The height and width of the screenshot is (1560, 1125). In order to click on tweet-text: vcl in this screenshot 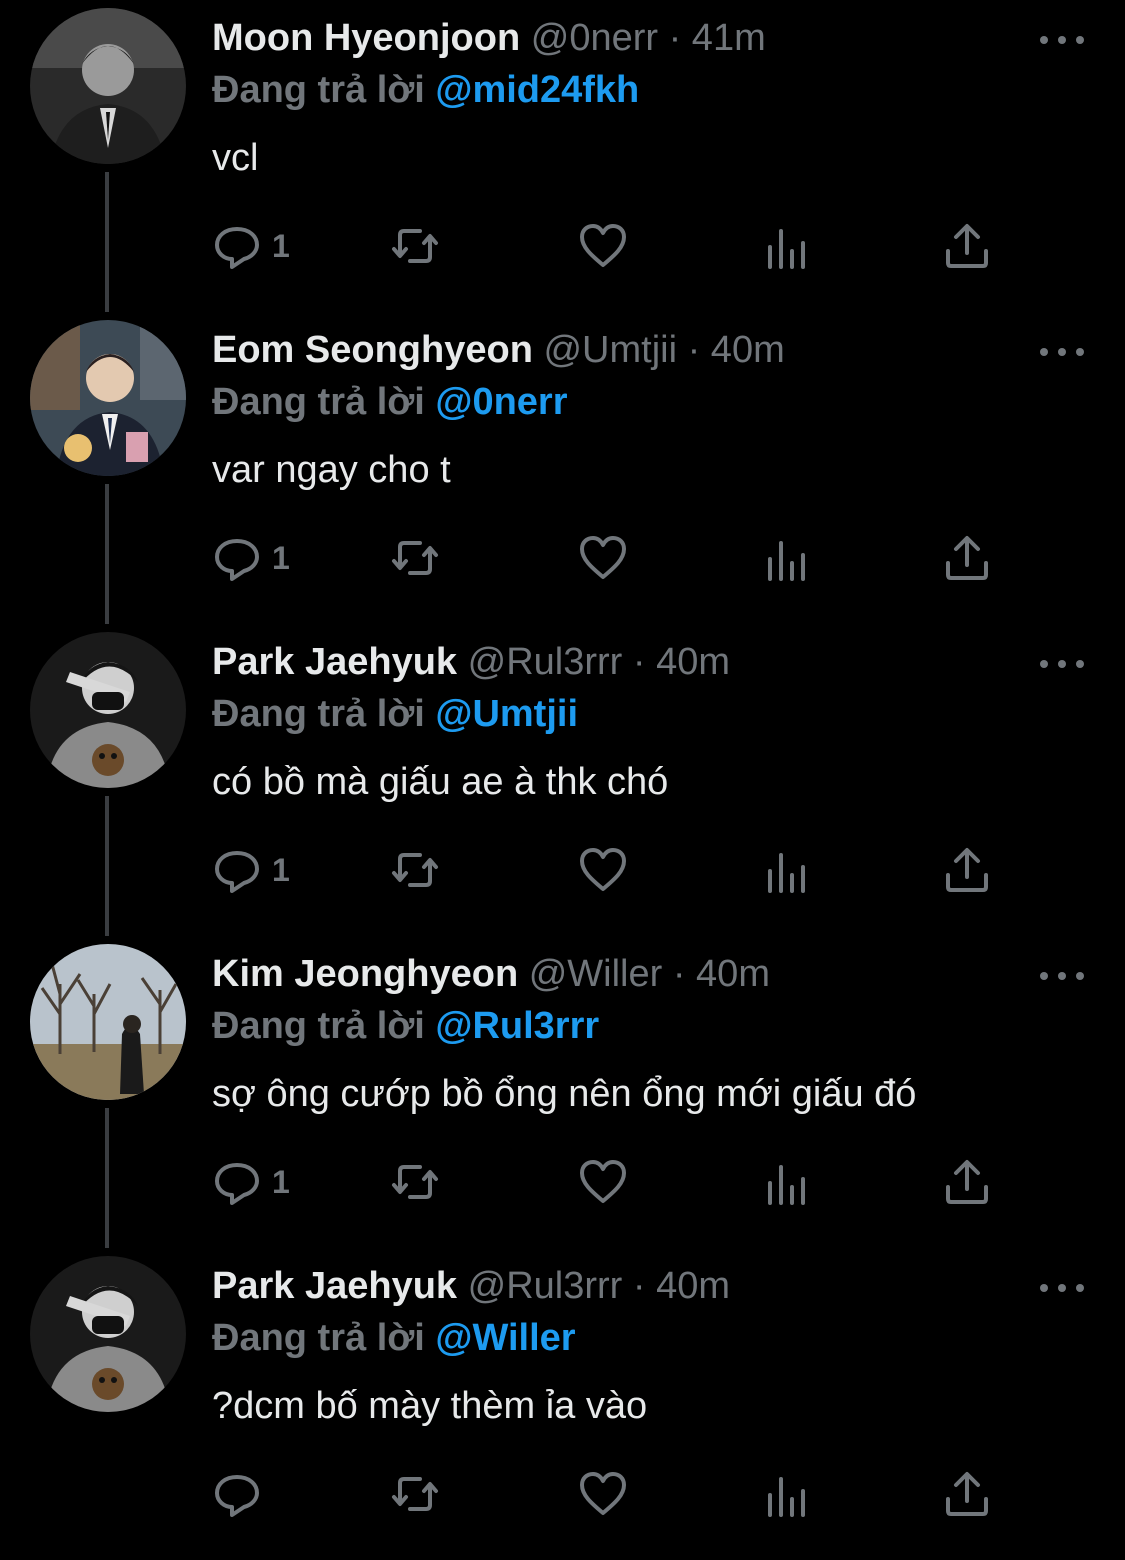, I will do `click(235, 158)`.